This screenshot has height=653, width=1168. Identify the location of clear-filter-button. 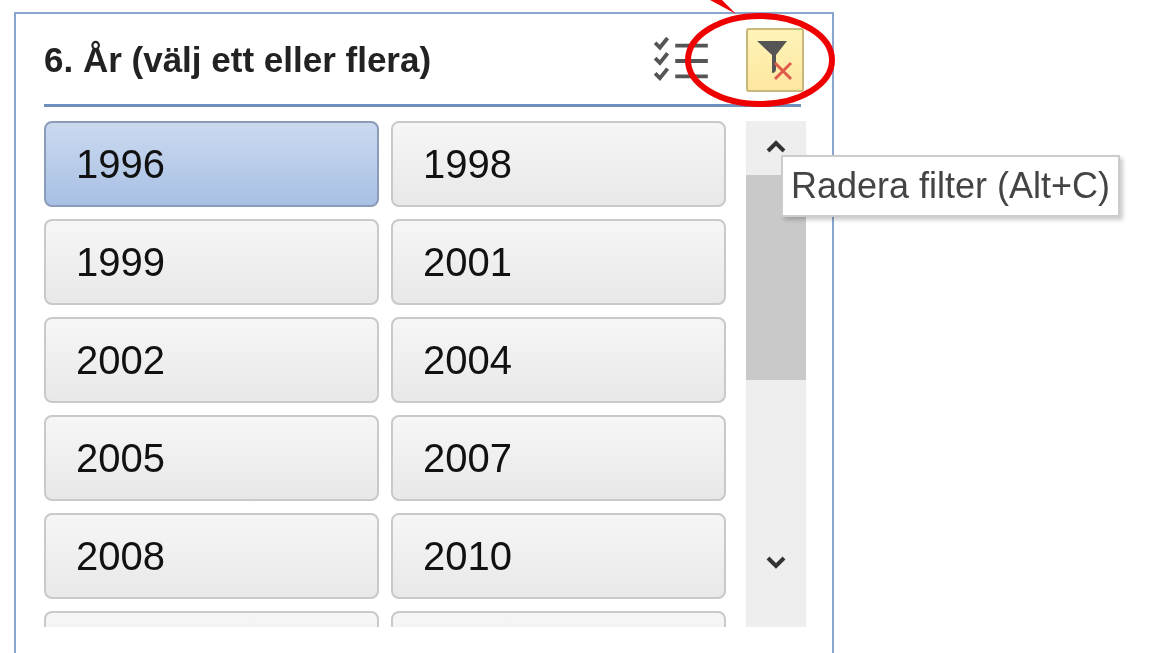
(775, 60).